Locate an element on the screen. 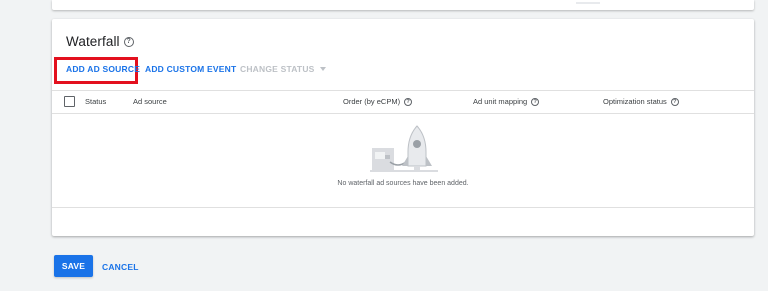 This screenshot has width=768, height=291. column-ad-source-label: Ad source is located at coordinates (150, 101).